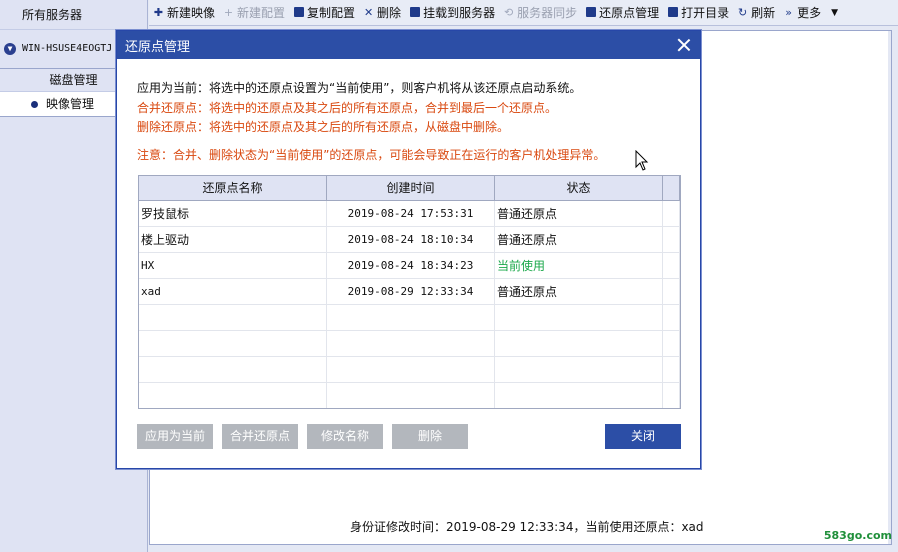  Describe the element at coordinates (389, 13) in the screenshot. I see `delete-label: 删除` at that location.